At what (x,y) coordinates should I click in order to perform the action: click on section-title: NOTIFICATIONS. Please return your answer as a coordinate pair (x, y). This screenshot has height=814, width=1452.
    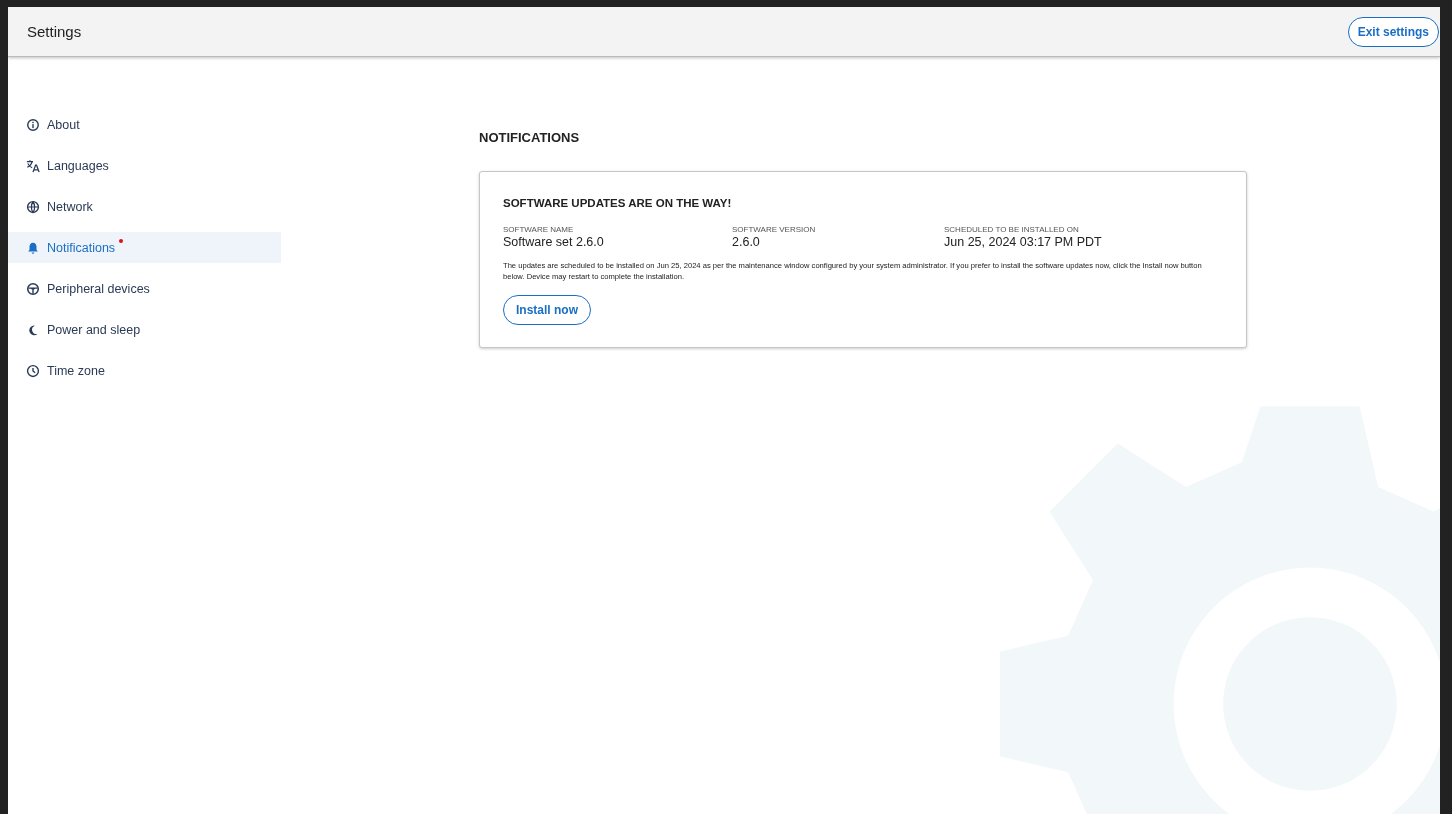
    Looking at the image, I should click on (530, 137).